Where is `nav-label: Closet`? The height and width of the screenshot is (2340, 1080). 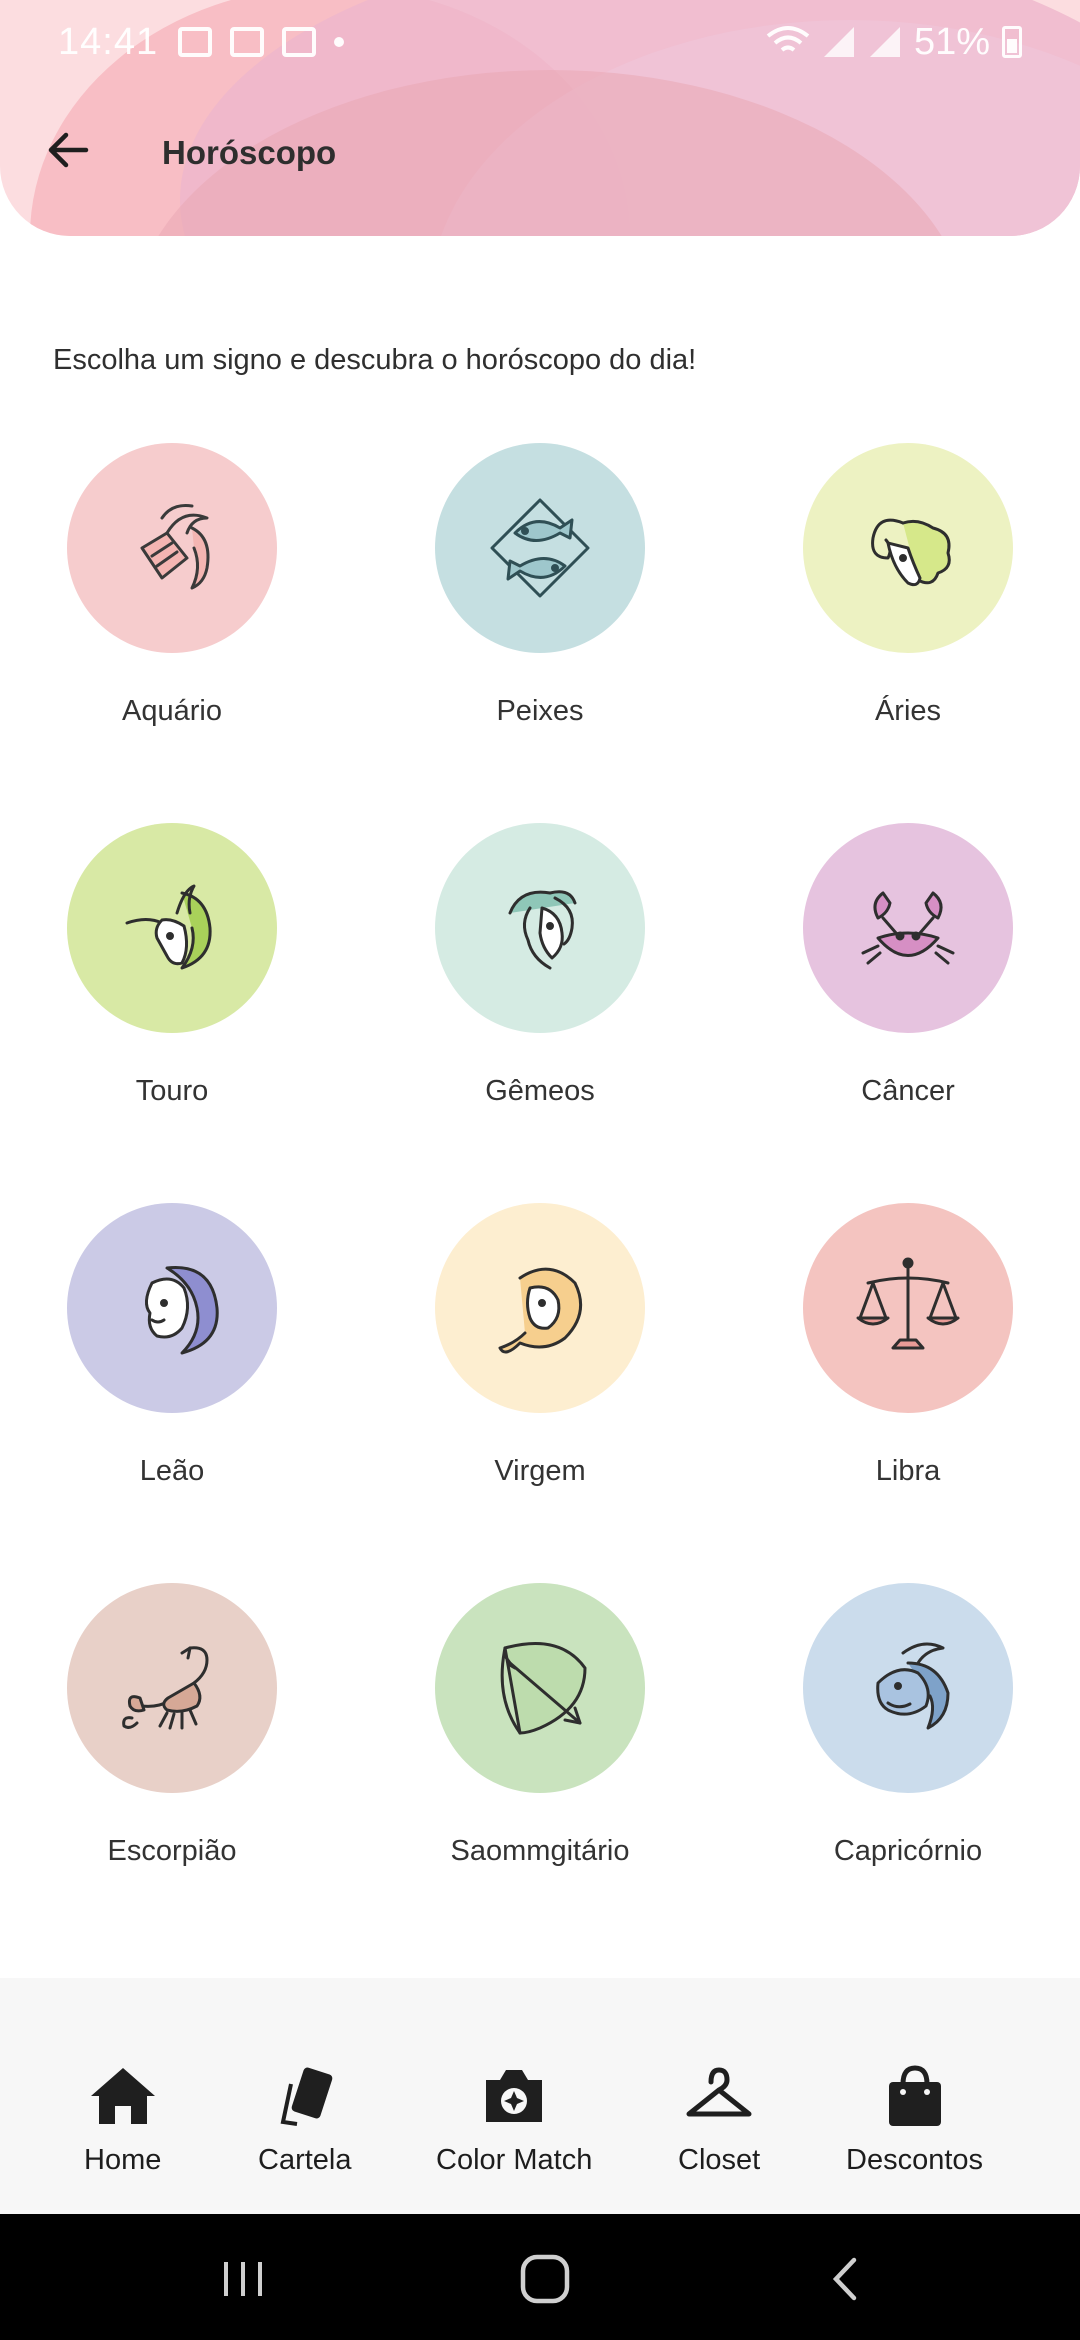 nav-label: Closet is located at coordinates (719, 2160).